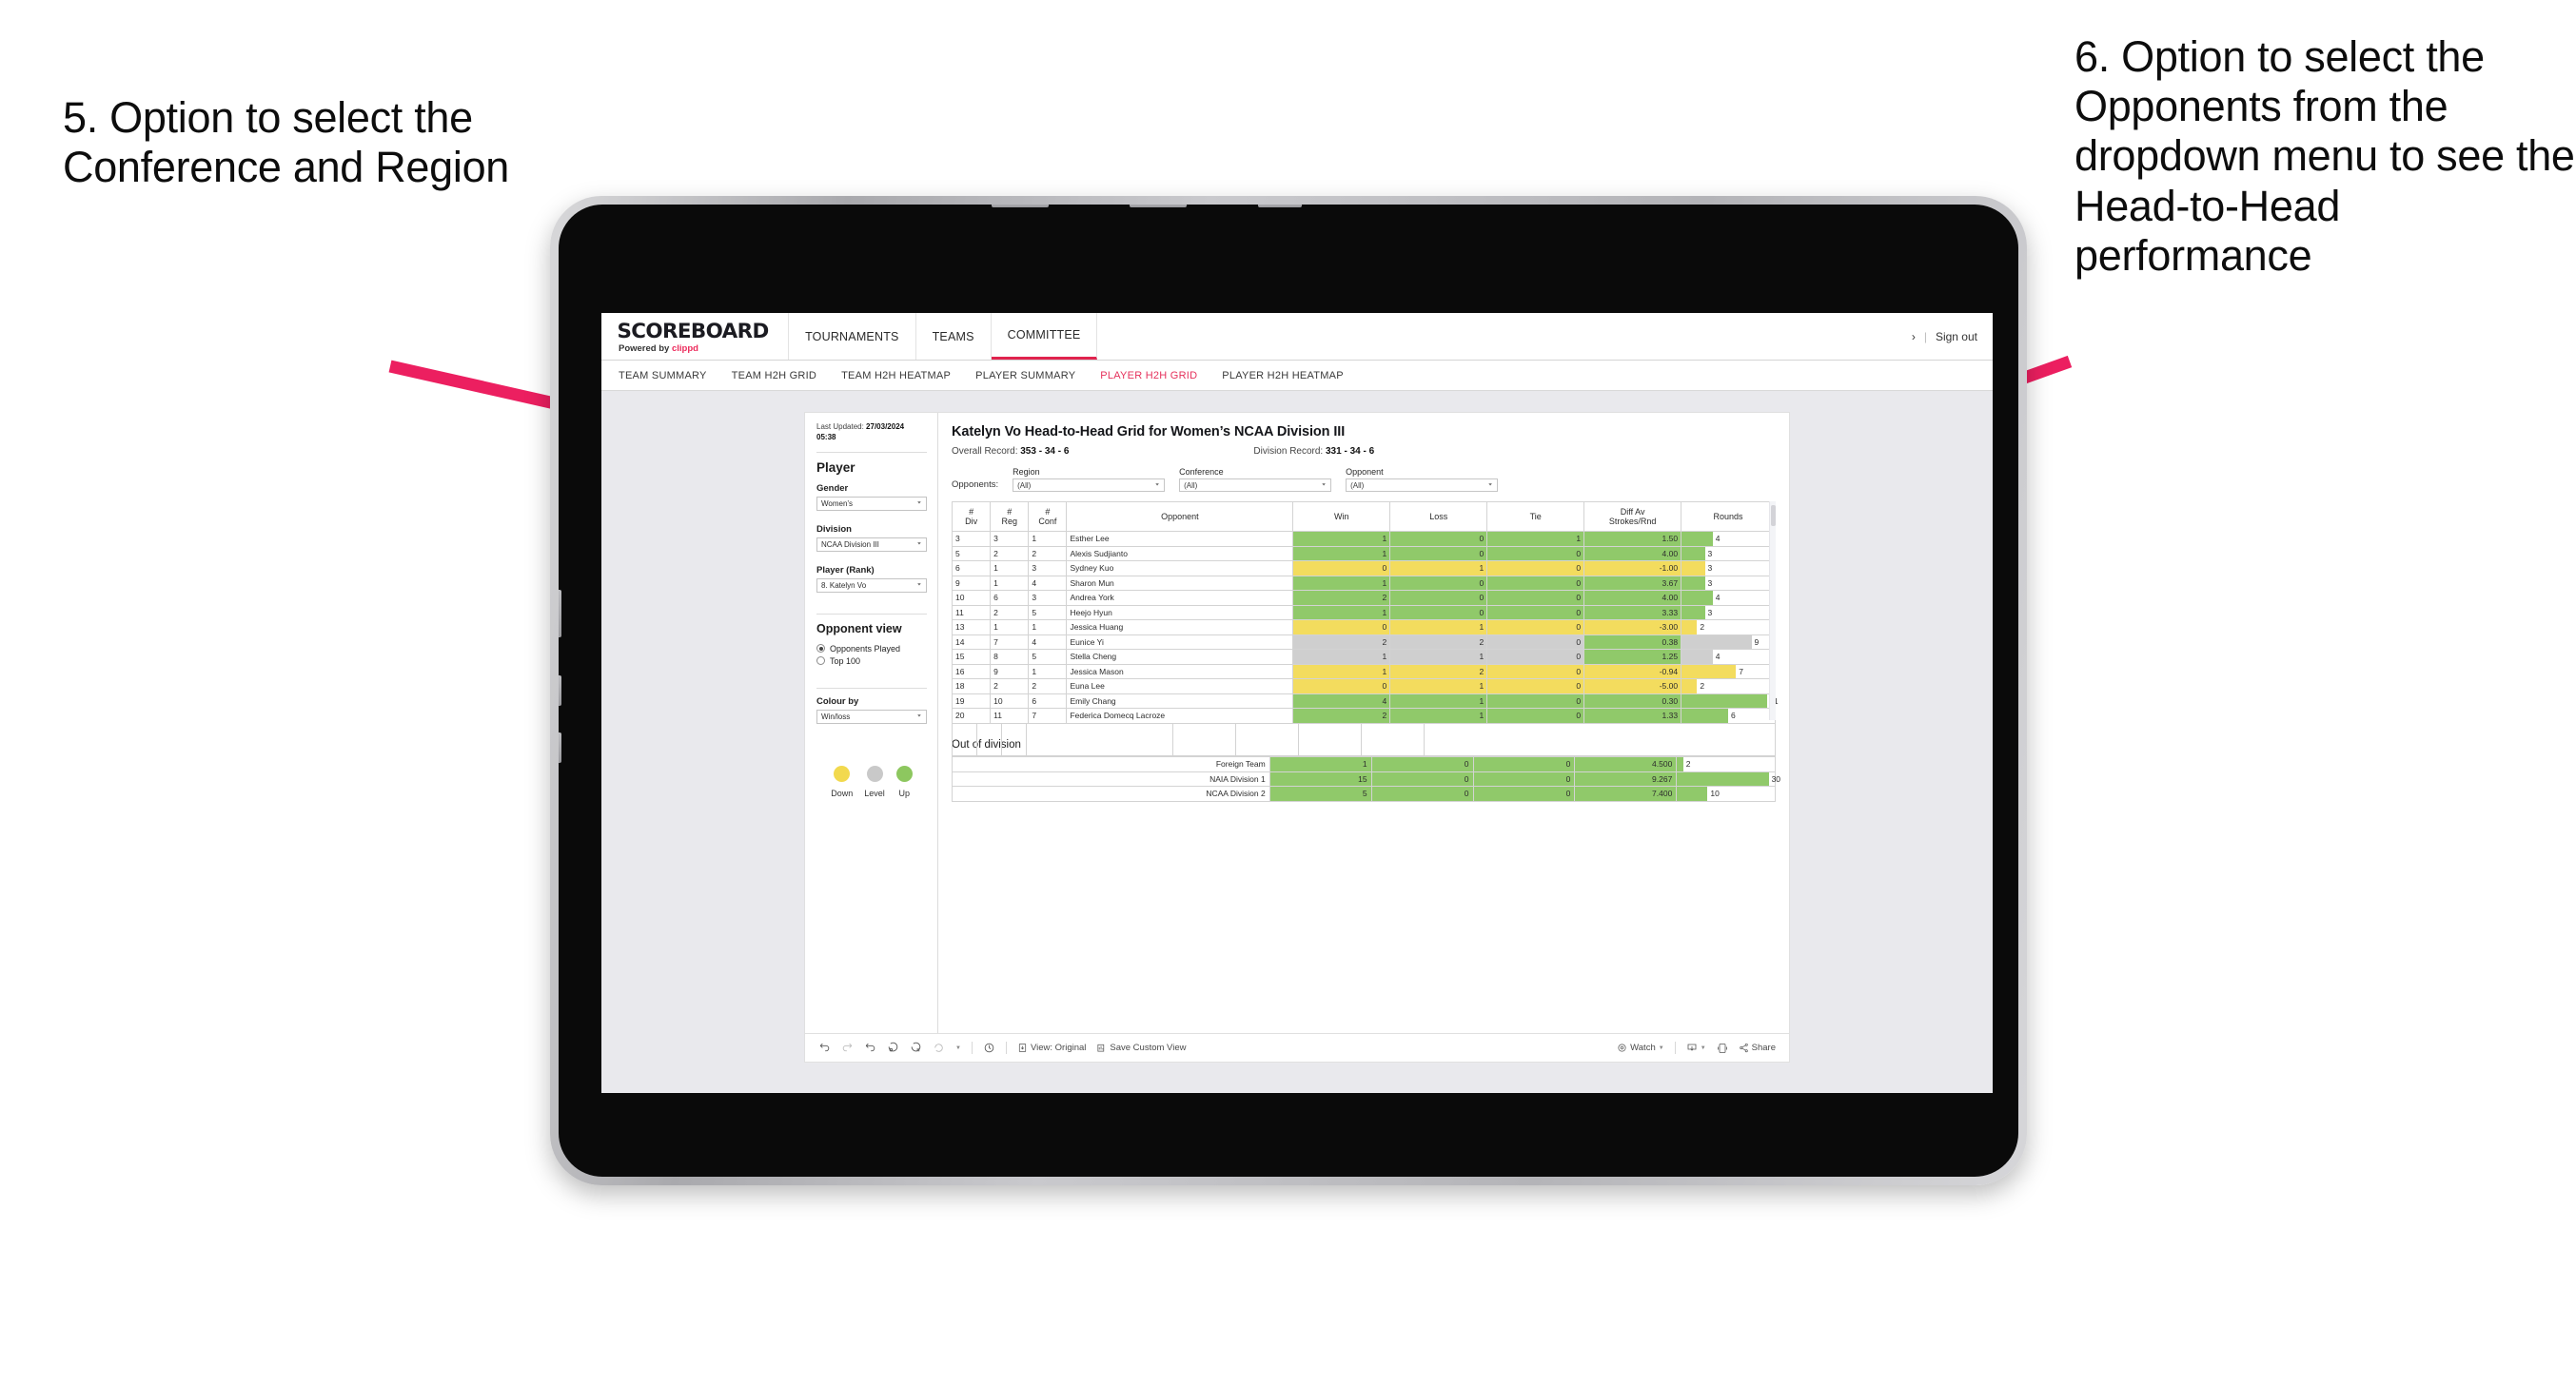 The width and height of the screenshot is (2576, 1386). What do you see at coordinates (1632, 516) in the screenshot?
I see `col-diff: Diff Av Strokes/Rnd` at bounding box center [1632, 516].